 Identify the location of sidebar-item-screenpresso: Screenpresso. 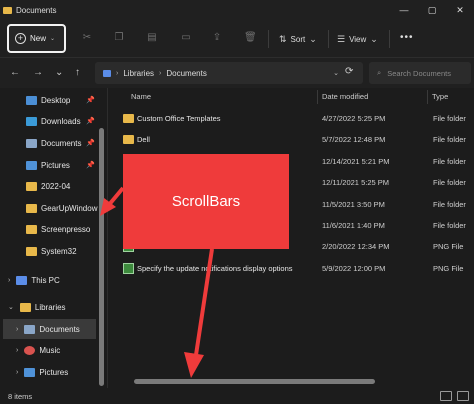
(58, 229).